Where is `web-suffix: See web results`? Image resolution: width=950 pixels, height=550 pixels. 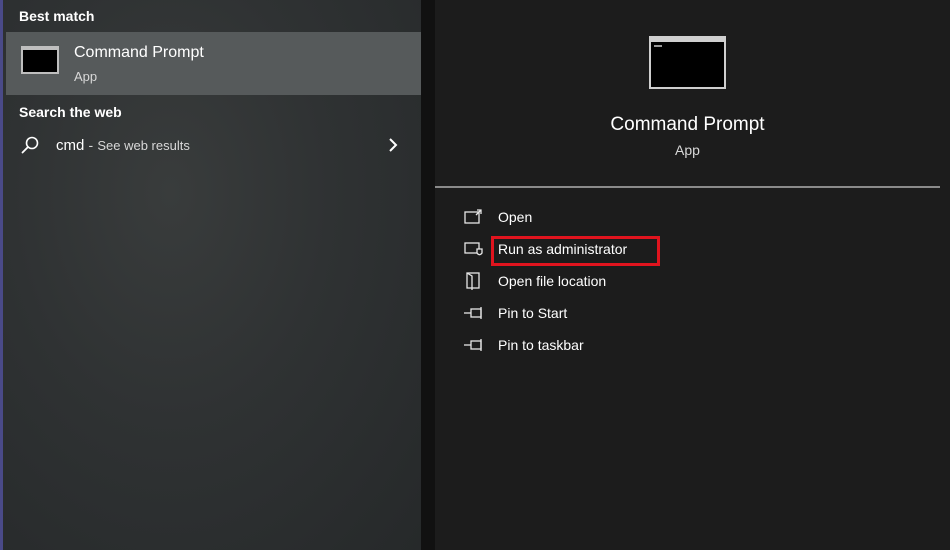
web-suffix: See web results is located at coordinates (143, 145).